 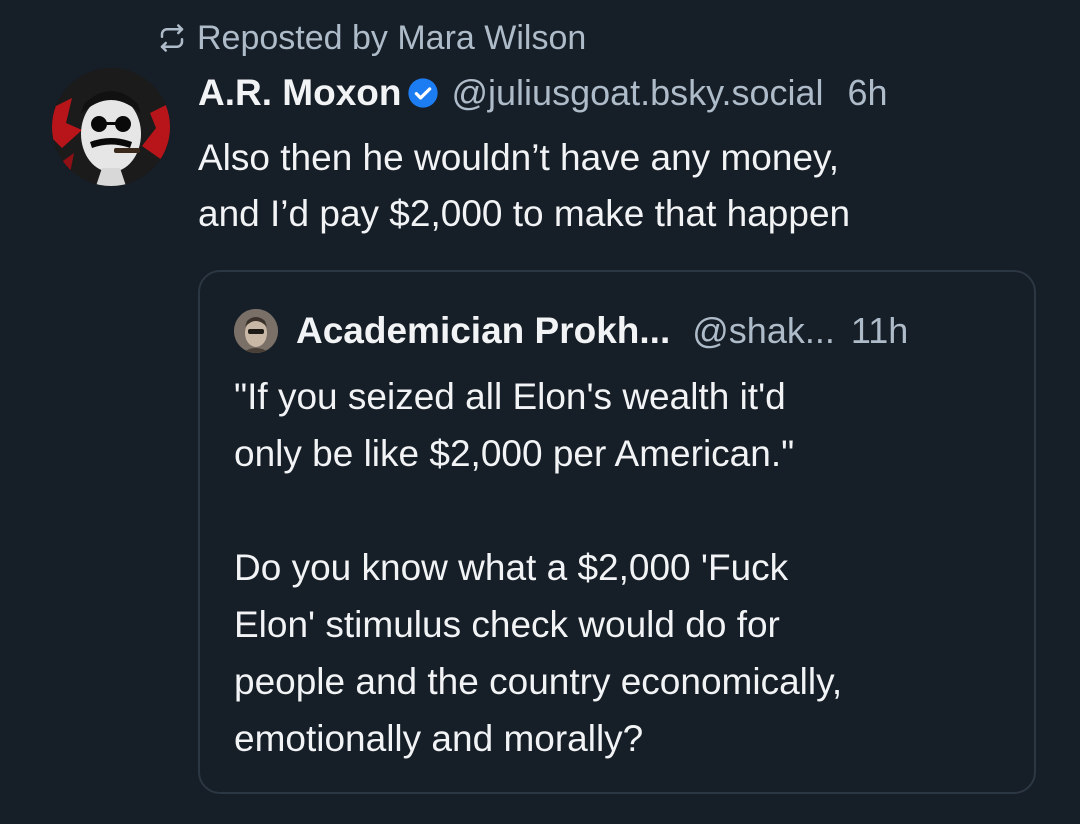 What do you see at coordinates (879, 331) in the screenshot?
I see `quote-timestamp: 11h` at bounding box center [879, 331].